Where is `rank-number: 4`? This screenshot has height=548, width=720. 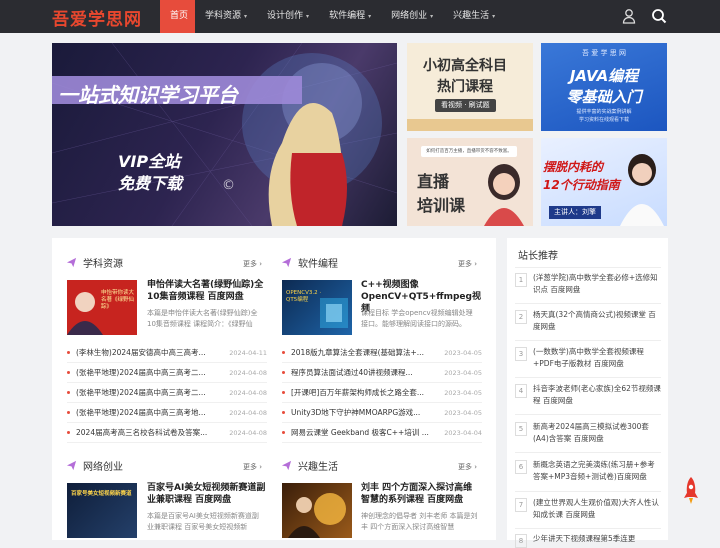
rank-number: 4 is located at coordinates (521, 391).